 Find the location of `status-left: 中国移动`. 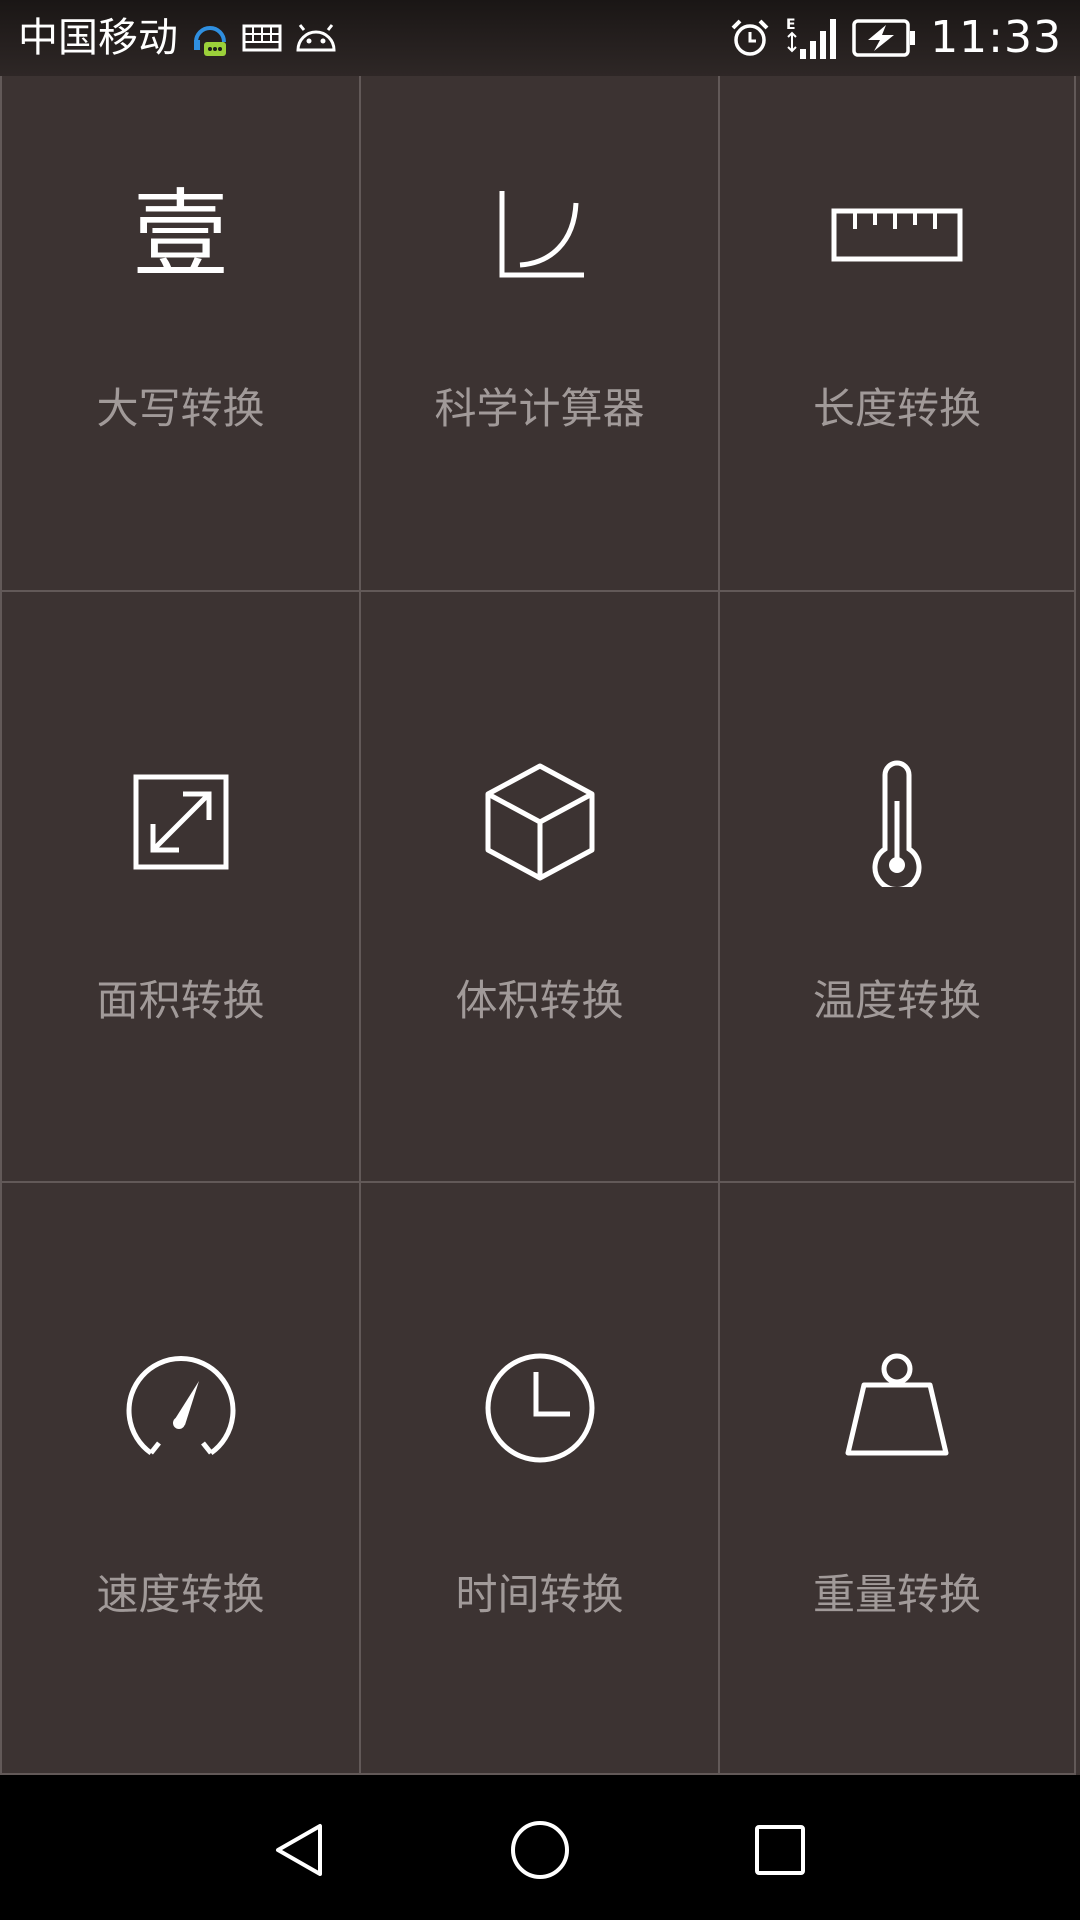

status-left: 中国移动 is located at coordinates (178, 38).